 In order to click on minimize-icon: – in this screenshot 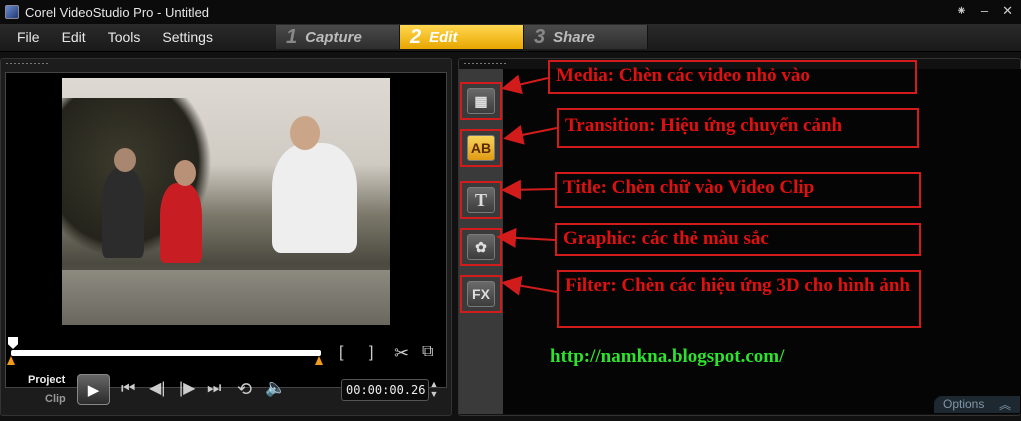, I will do `click(984, 11)`.